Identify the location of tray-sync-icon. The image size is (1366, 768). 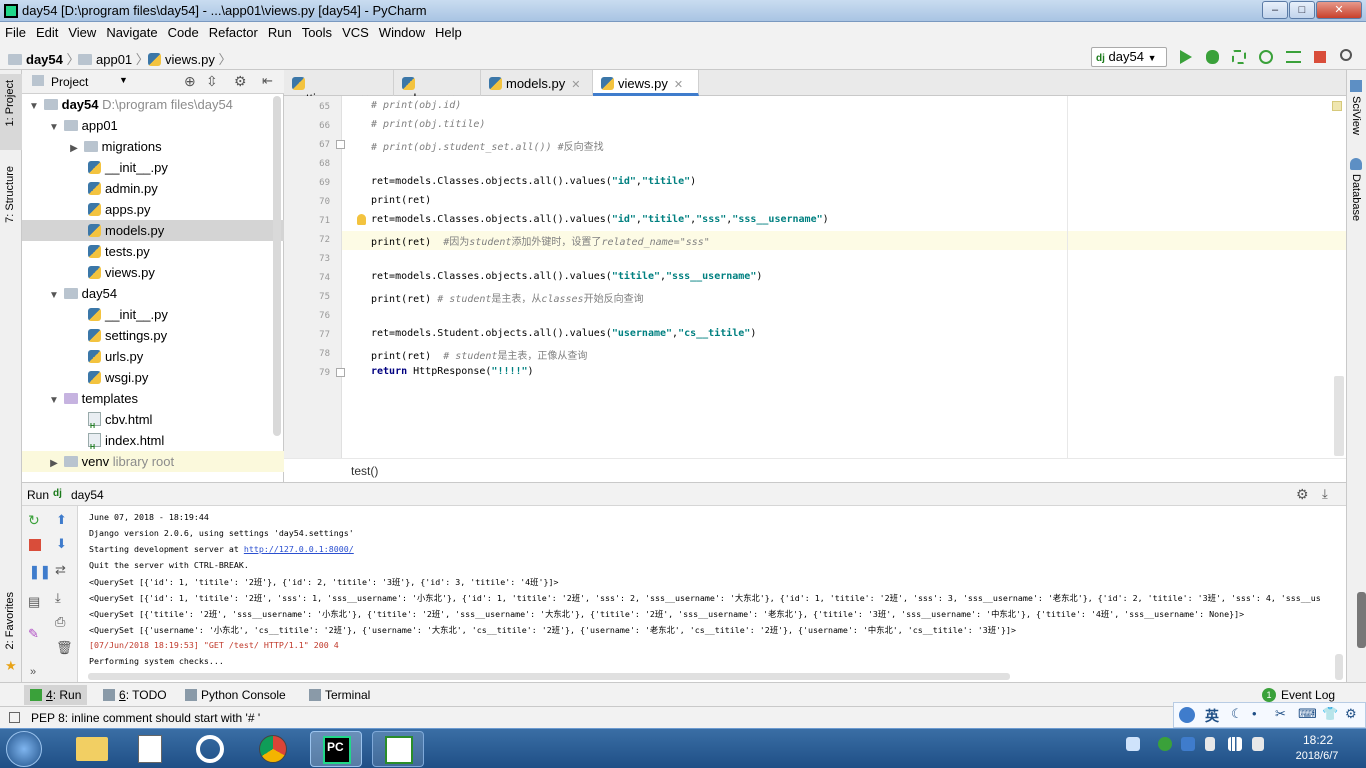
(1165, 744).